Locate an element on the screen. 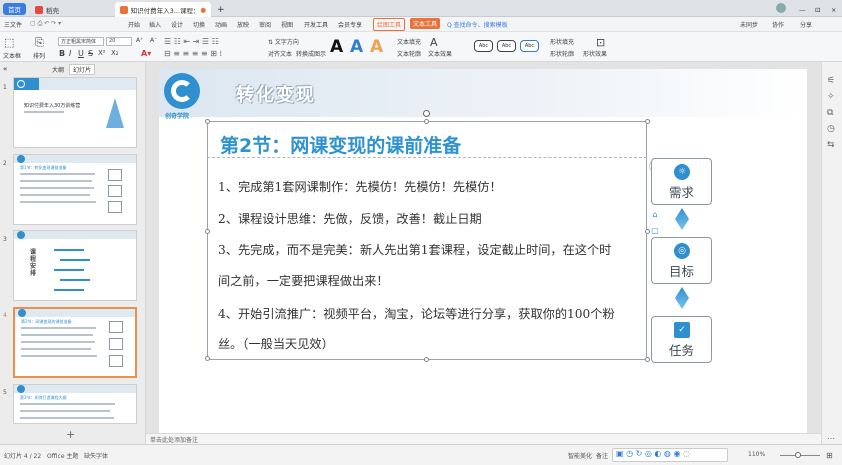 The height and width of the screenshot is (465, 842). slide-thumb-3: 课程安排 is located at coordinates (75, 265).